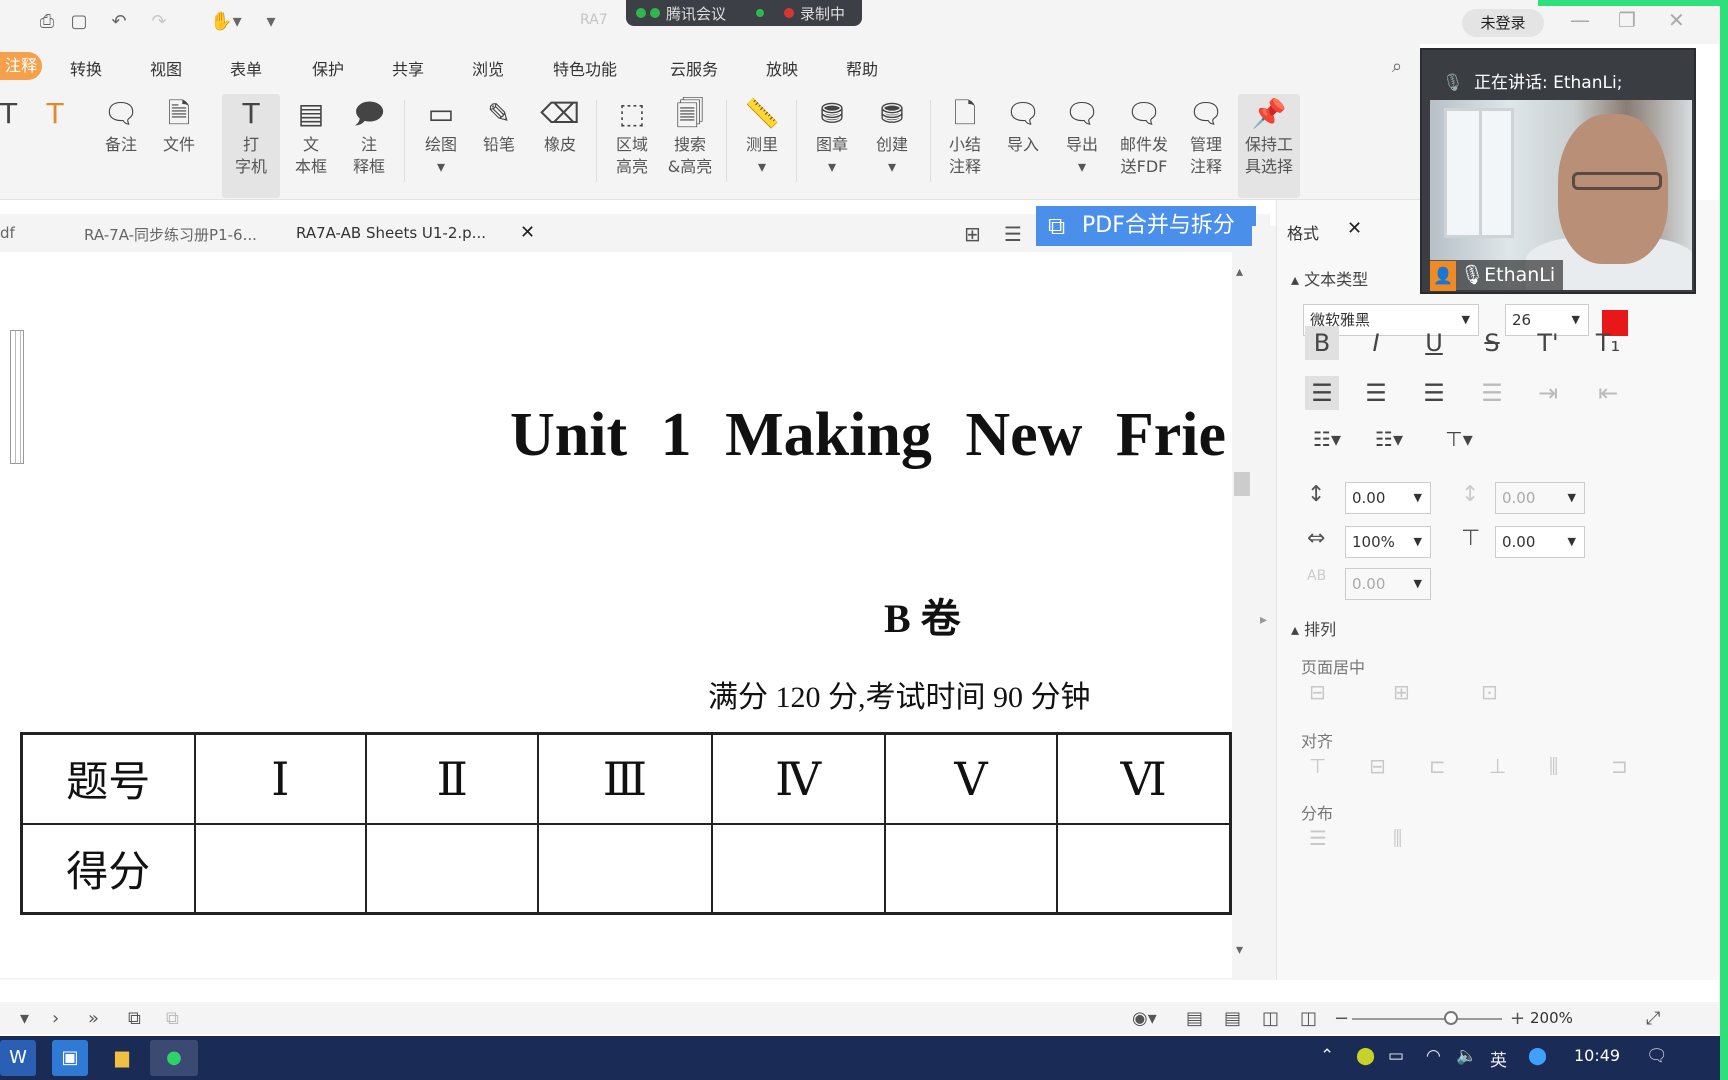  Describe the element at coordinates (159, 22) in the screenshot. I see `redo-icon: ↷` at that location.